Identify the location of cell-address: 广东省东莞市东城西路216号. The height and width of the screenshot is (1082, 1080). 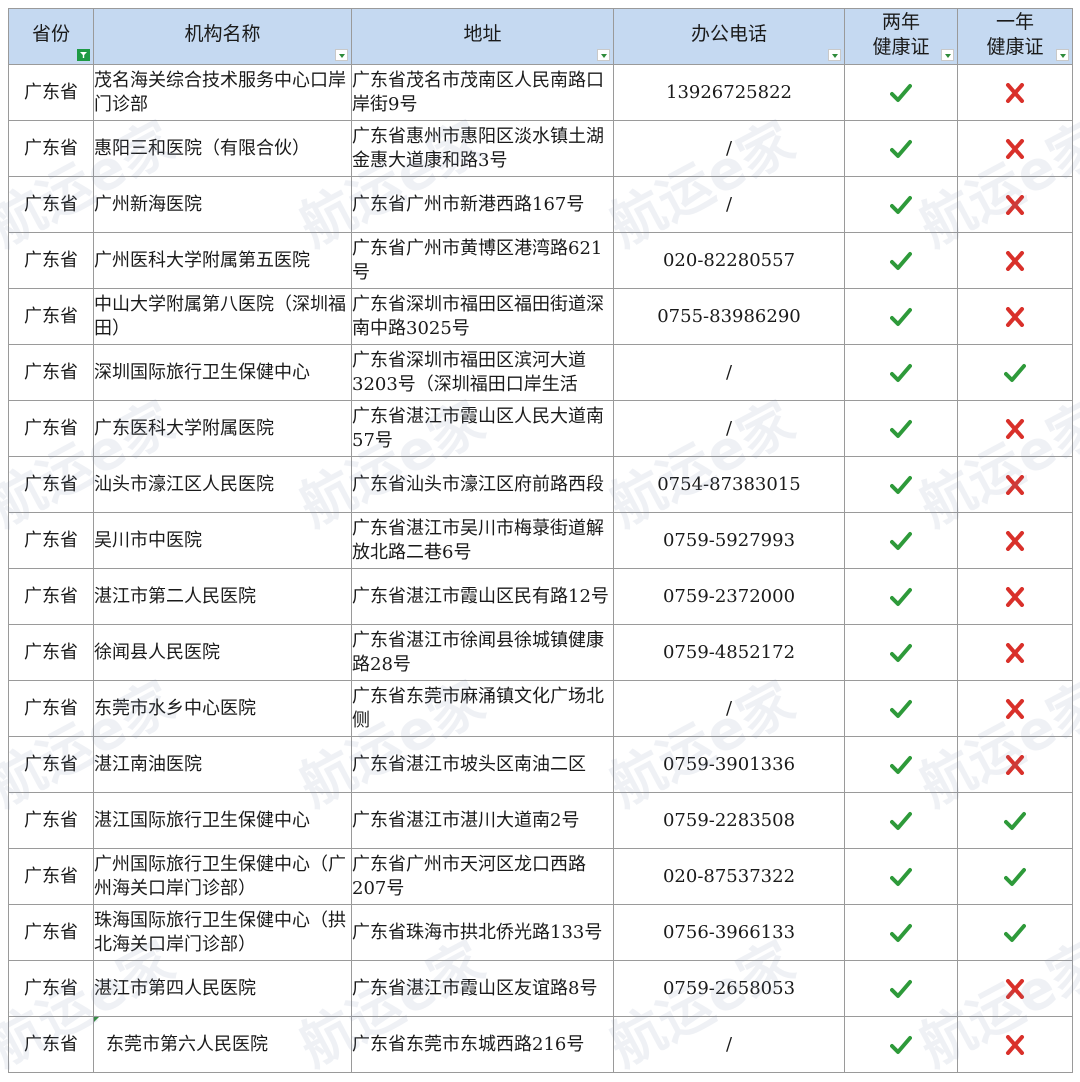
(482, 1044).